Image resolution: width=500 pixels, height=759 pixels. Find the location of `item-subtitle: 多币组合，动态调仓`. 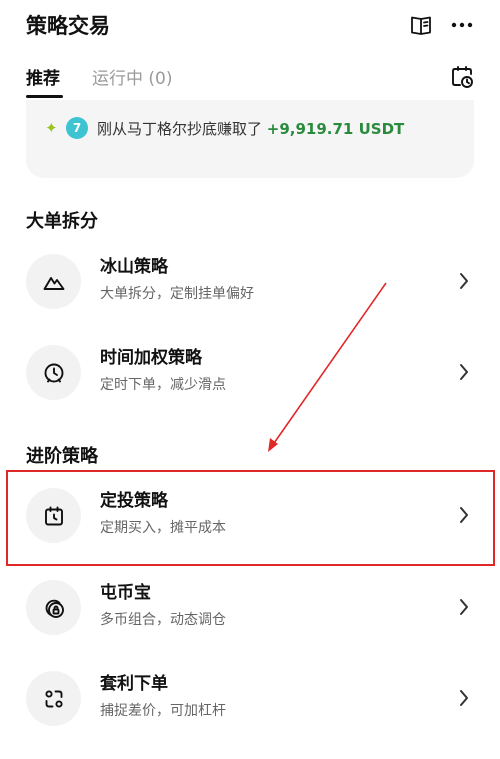

item-subtitle: 多币组合，动态调仓 is located at coordinates (163, 620).